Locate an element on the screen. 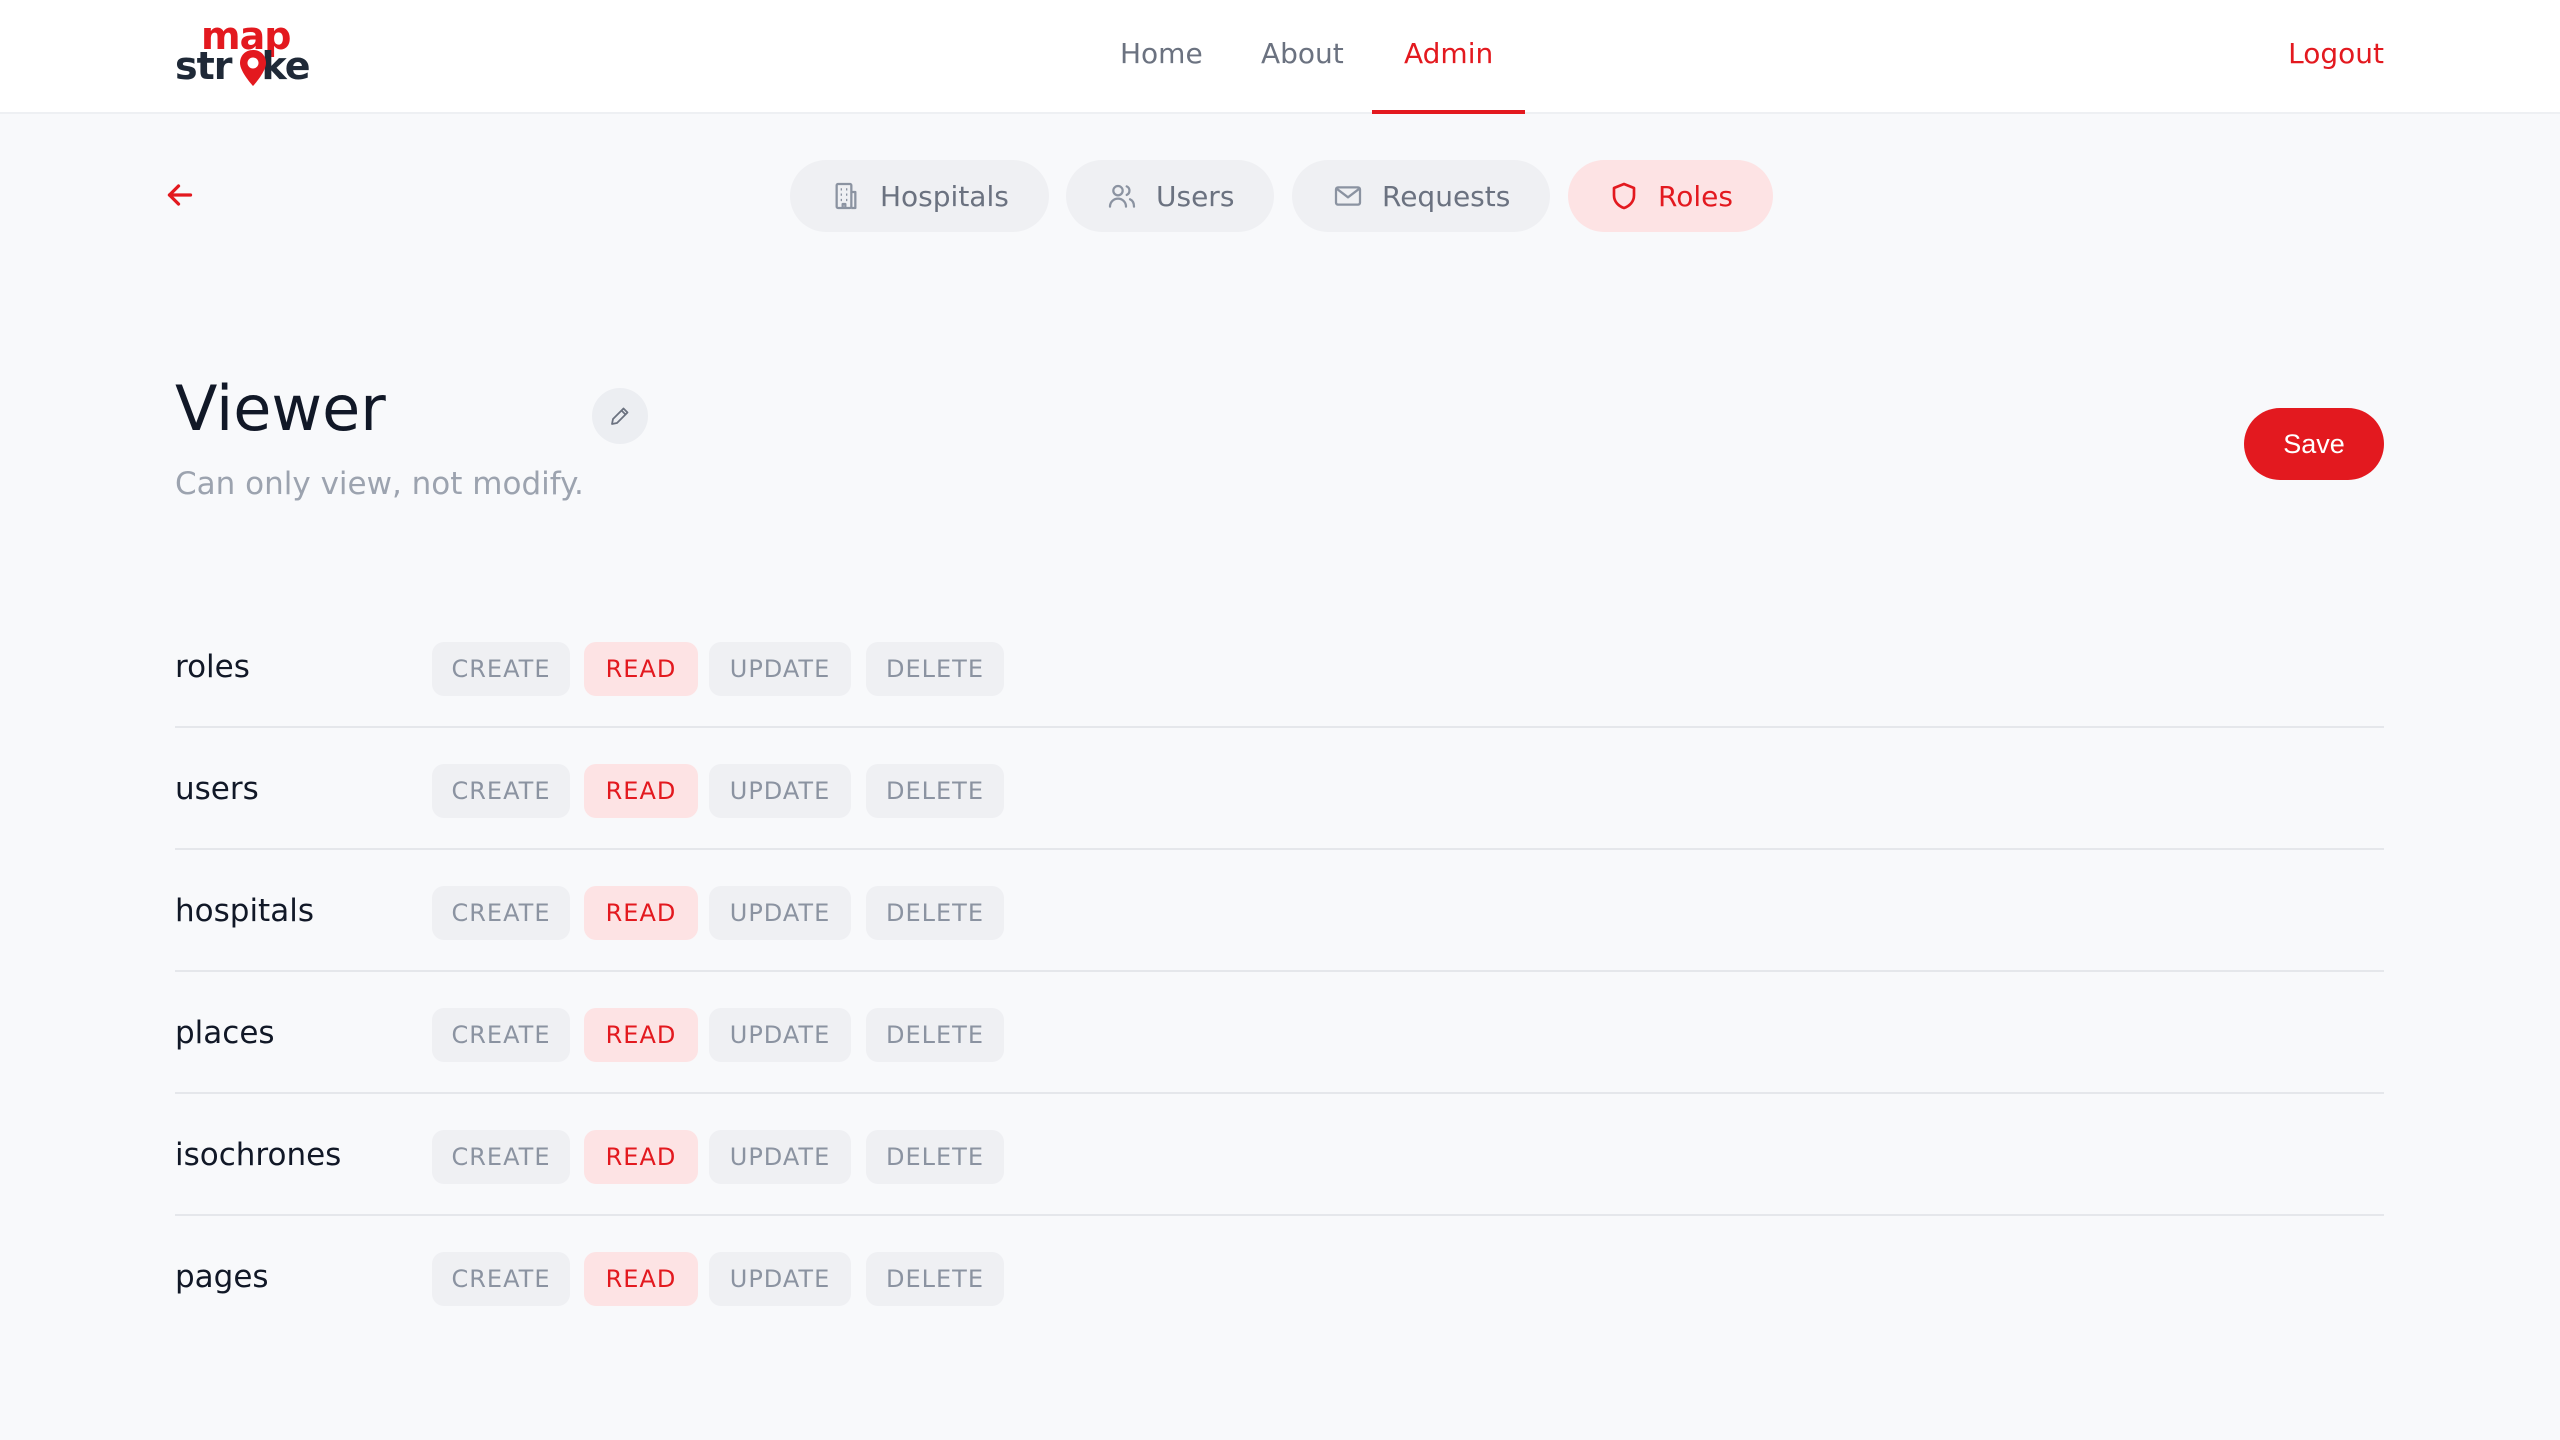  mail-icon is located at coordinates (1348, 196).